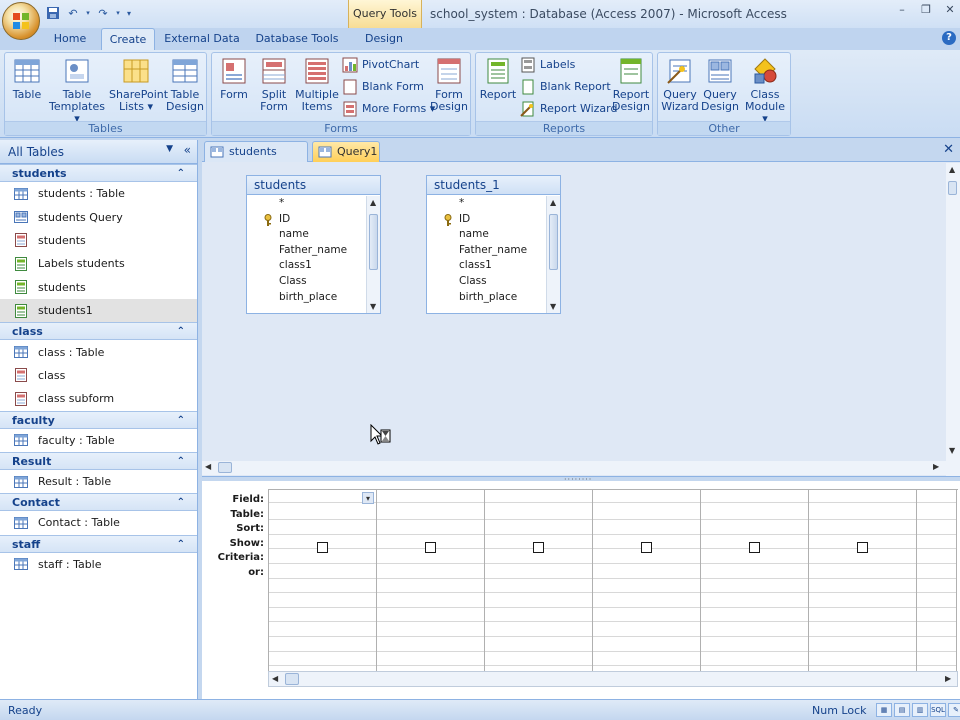 The image size is (960, 720). What do you see at coordinates (98, 193) in the screenshot?
I see `nav-item: students : Table` at bounding box center [98, 193].